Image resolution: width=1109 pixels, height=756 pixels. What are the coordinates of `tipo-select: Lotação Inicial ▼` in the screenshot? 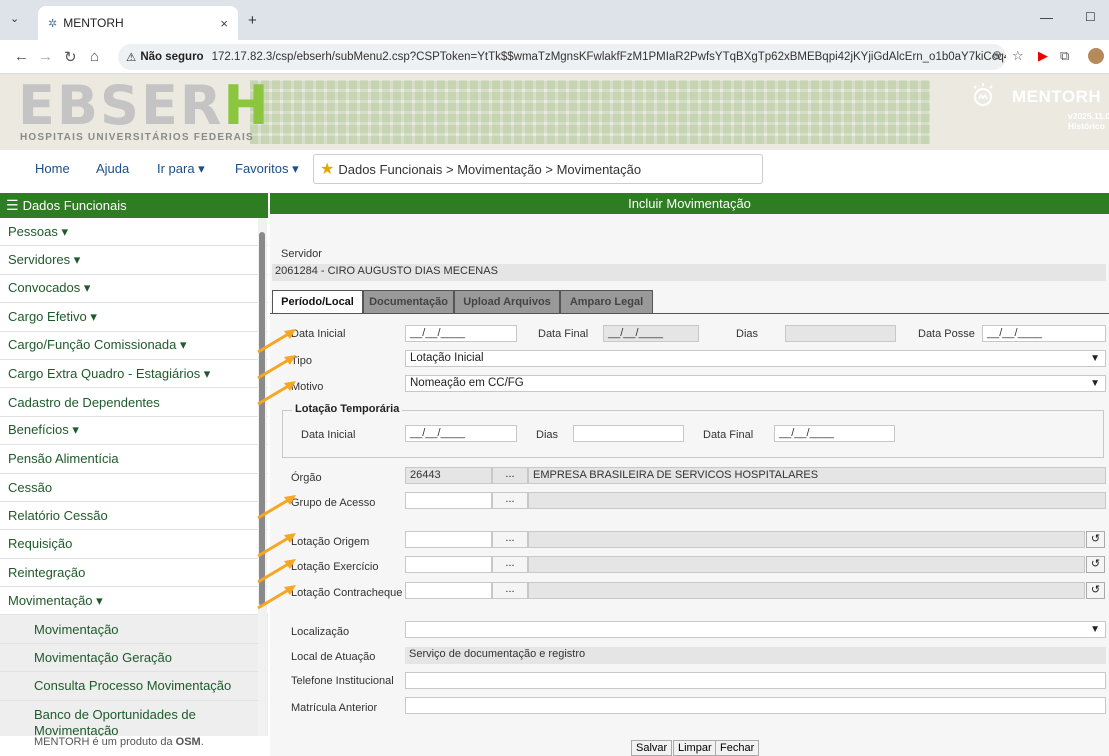 It's located at (755, 358).